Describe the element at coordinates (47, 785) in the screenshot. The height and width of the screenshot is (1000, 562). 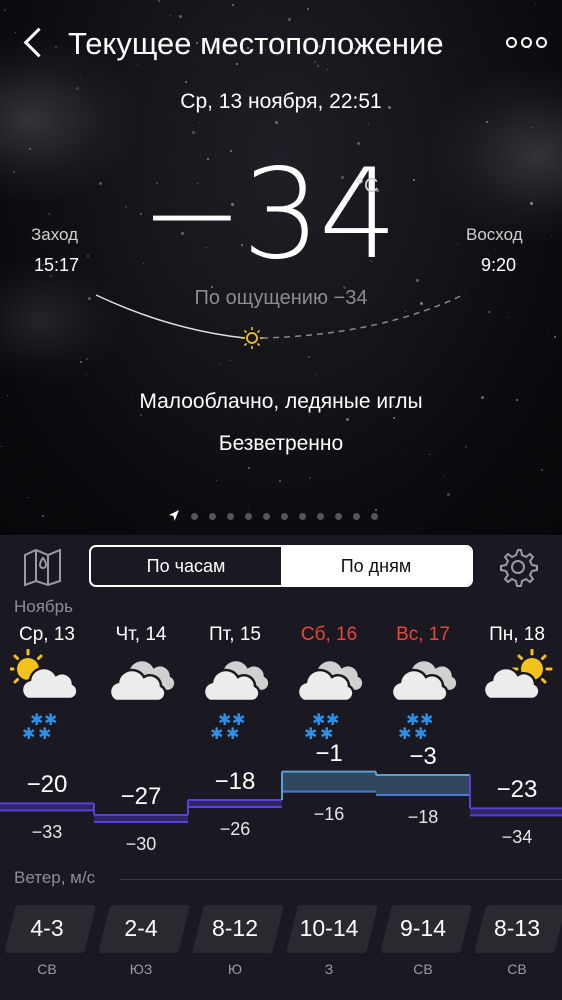
I see `high-temp-label: −20` at that location.